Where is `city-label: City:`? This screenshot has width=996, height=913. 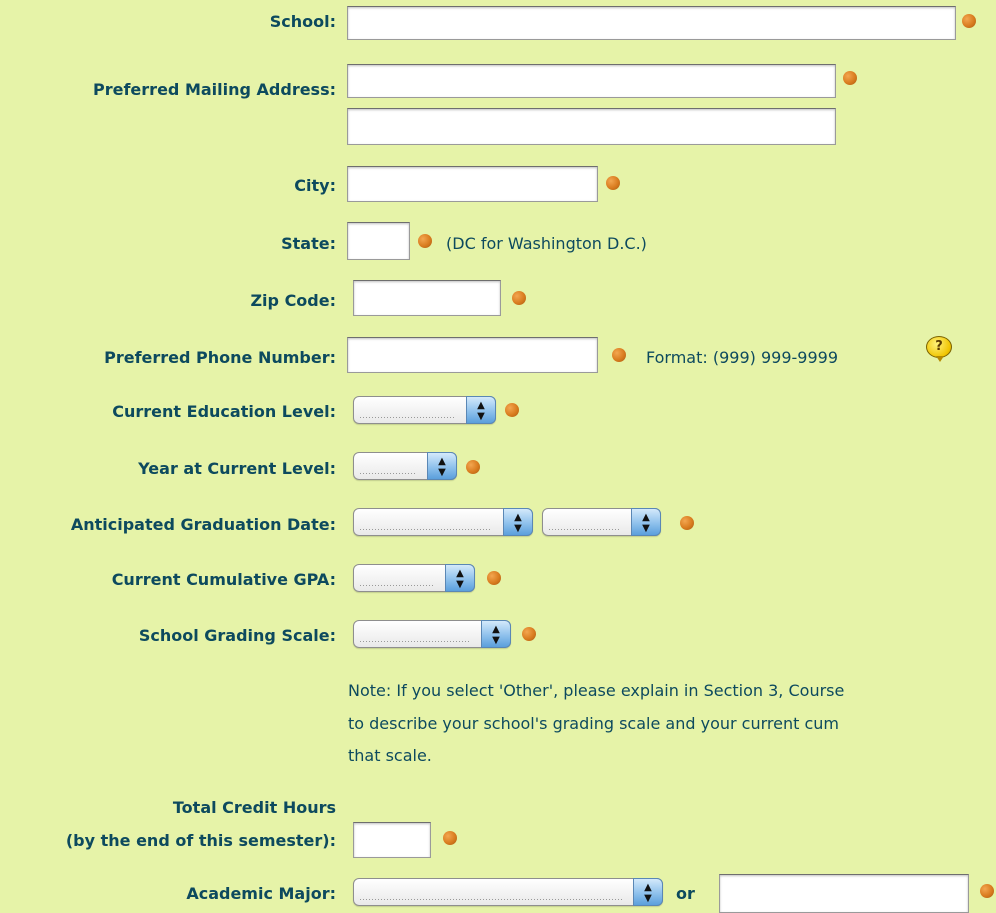
city-label: City: is located at coordinates (315, 185).